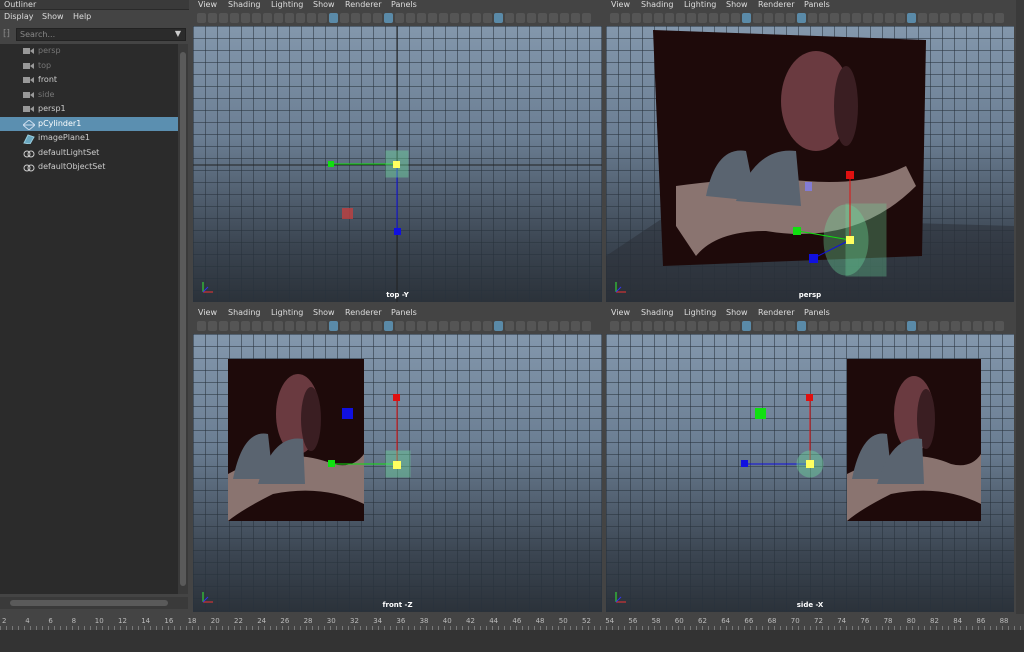  I want to click on scroll-thumb-h, so click(89, 603).